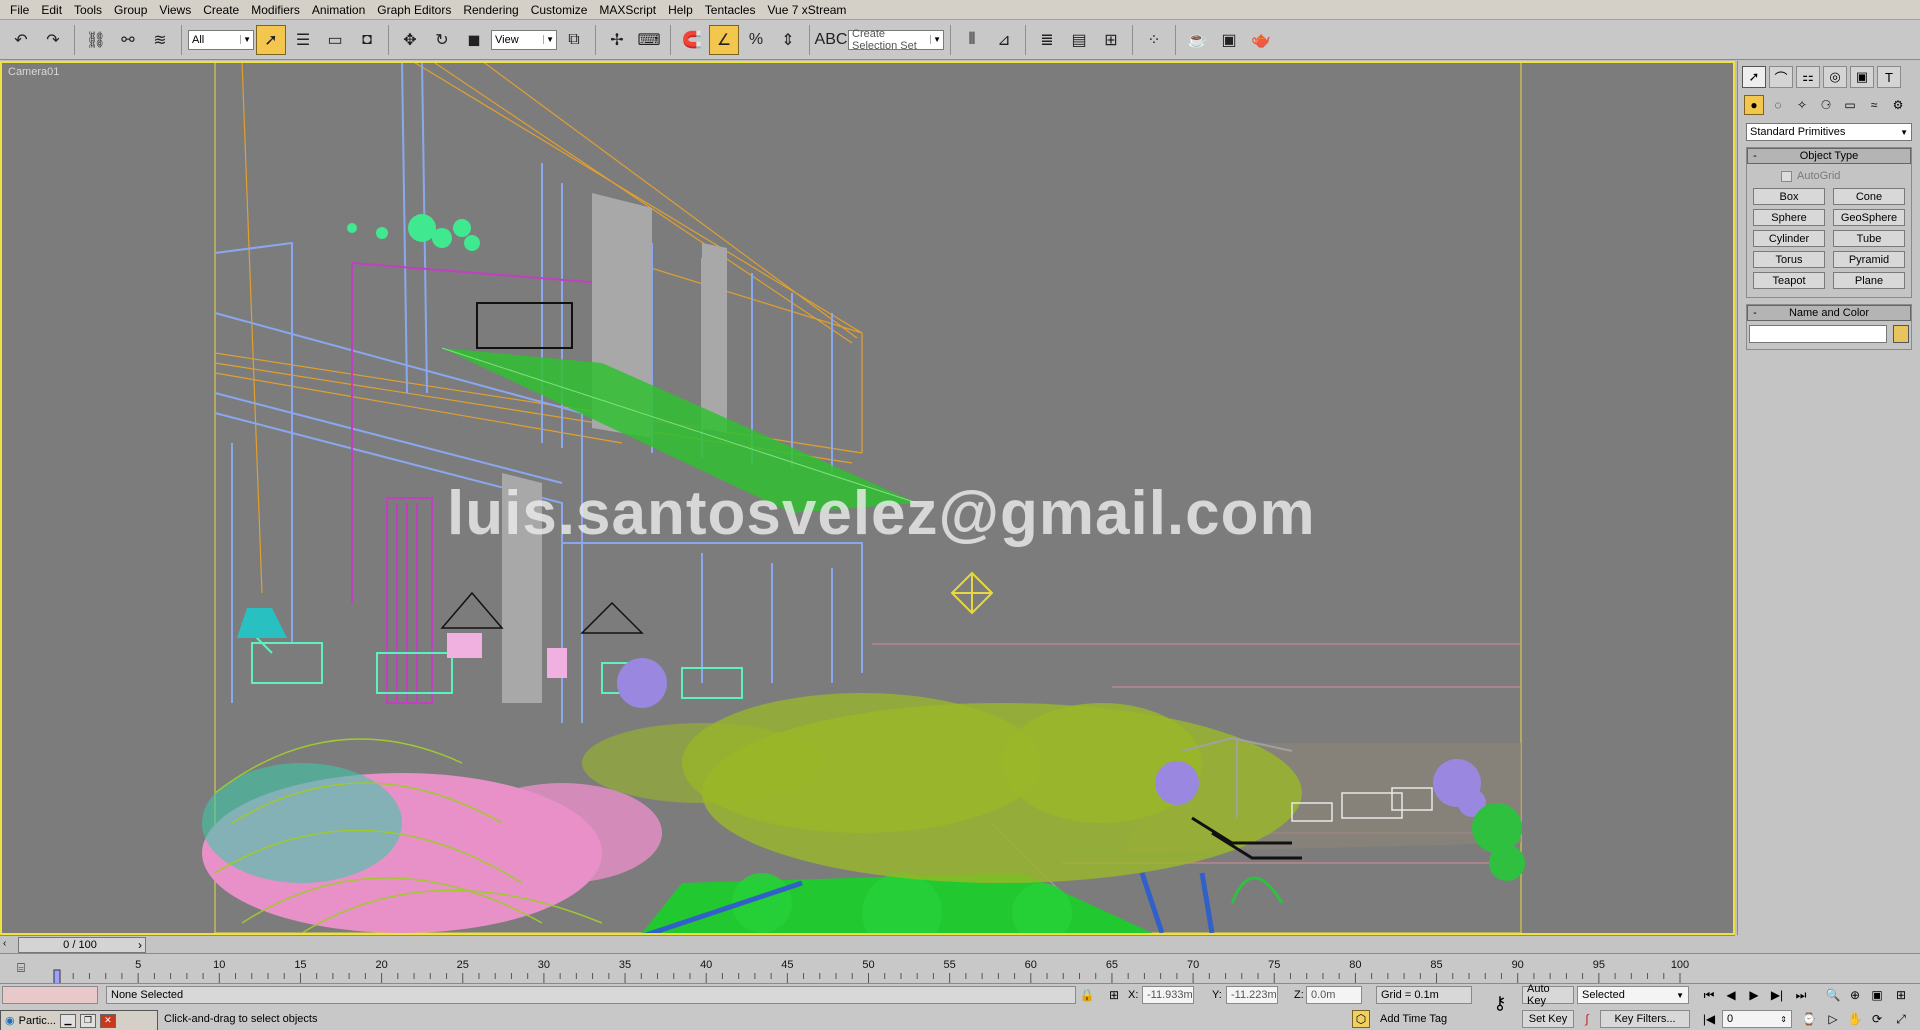  Describe the element at coordinates (53, 40) in the screenshot. I see `redo-icon: ↷` at that location.